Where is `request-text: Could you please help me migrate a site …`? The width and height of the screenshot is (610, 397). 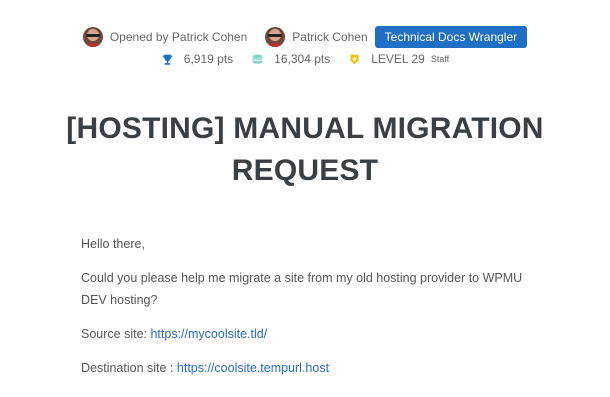 request-text: Could you please help me migrate a site … is located at coordinates (302, 289).